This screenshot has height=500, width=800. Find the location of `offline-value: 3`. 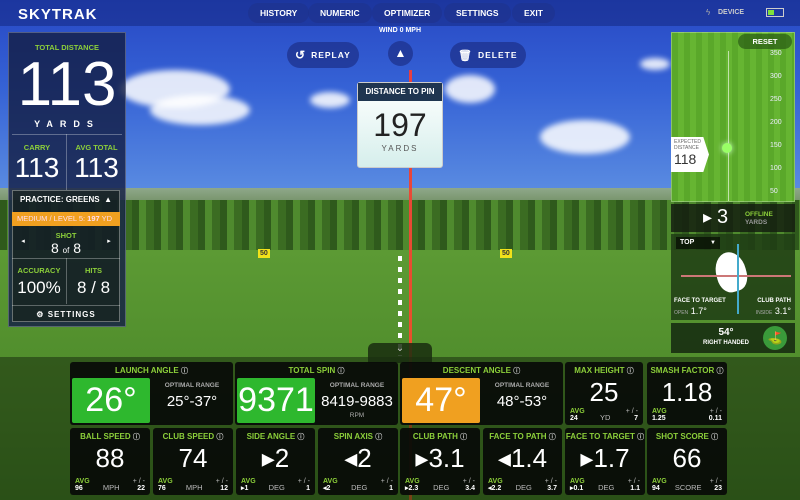

offline-value: 3 is located at coordinates (723, 217).